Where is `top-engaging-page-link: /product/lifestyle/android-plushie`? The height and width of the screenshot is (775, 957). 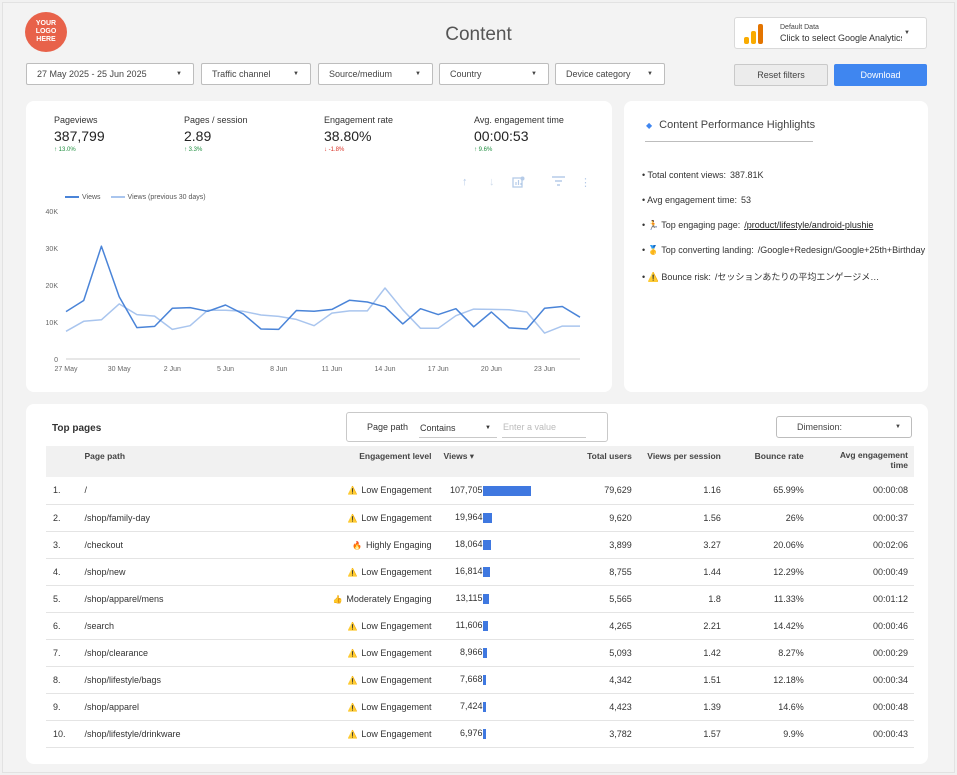
top-engaging-page-link: /product/lifestyle/android-plushie is located at coordinates (808, 225).